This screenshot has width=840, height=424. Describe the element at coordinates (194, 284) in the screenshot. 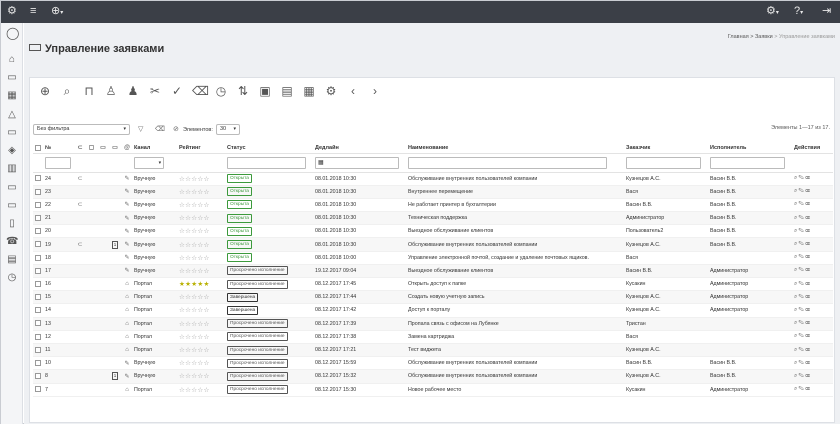

I see `rating-stars: ★★★★★` at that location.